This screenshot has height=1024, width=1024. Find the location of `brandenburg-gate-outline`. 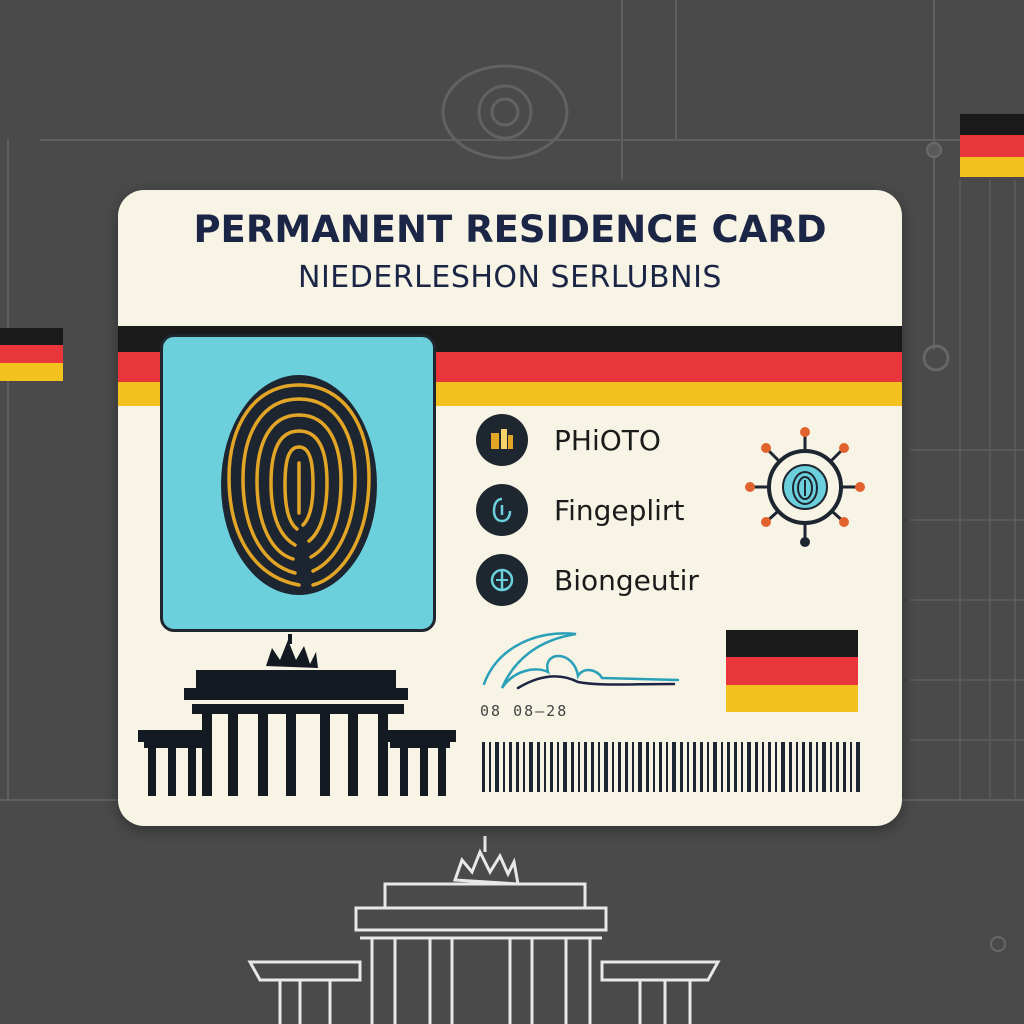

brandenburg-gate-outline is located at coordinates (484, 930).